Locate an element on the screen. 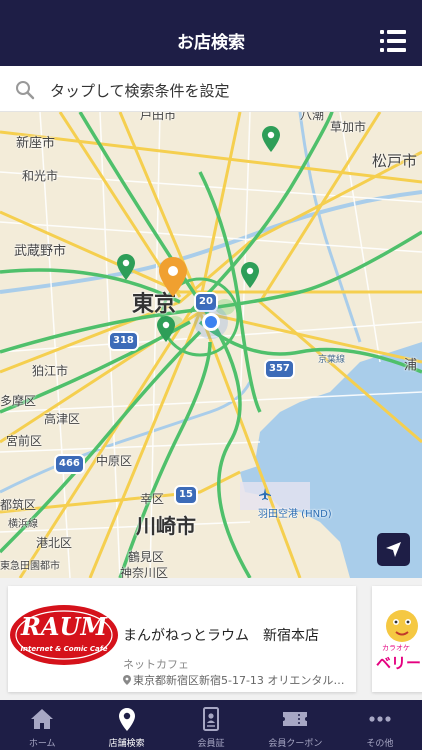 Image resolution: width=422 pixels, height=750 pixels. route-shield: 466 is located at coordinates (69, 464).